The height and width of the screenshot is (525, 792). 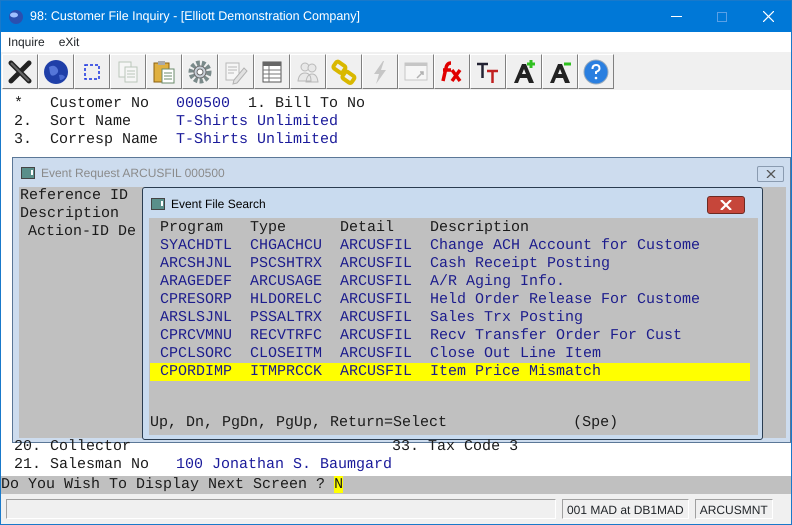 I want to click on field-number: *, so click(x=19, y=104).